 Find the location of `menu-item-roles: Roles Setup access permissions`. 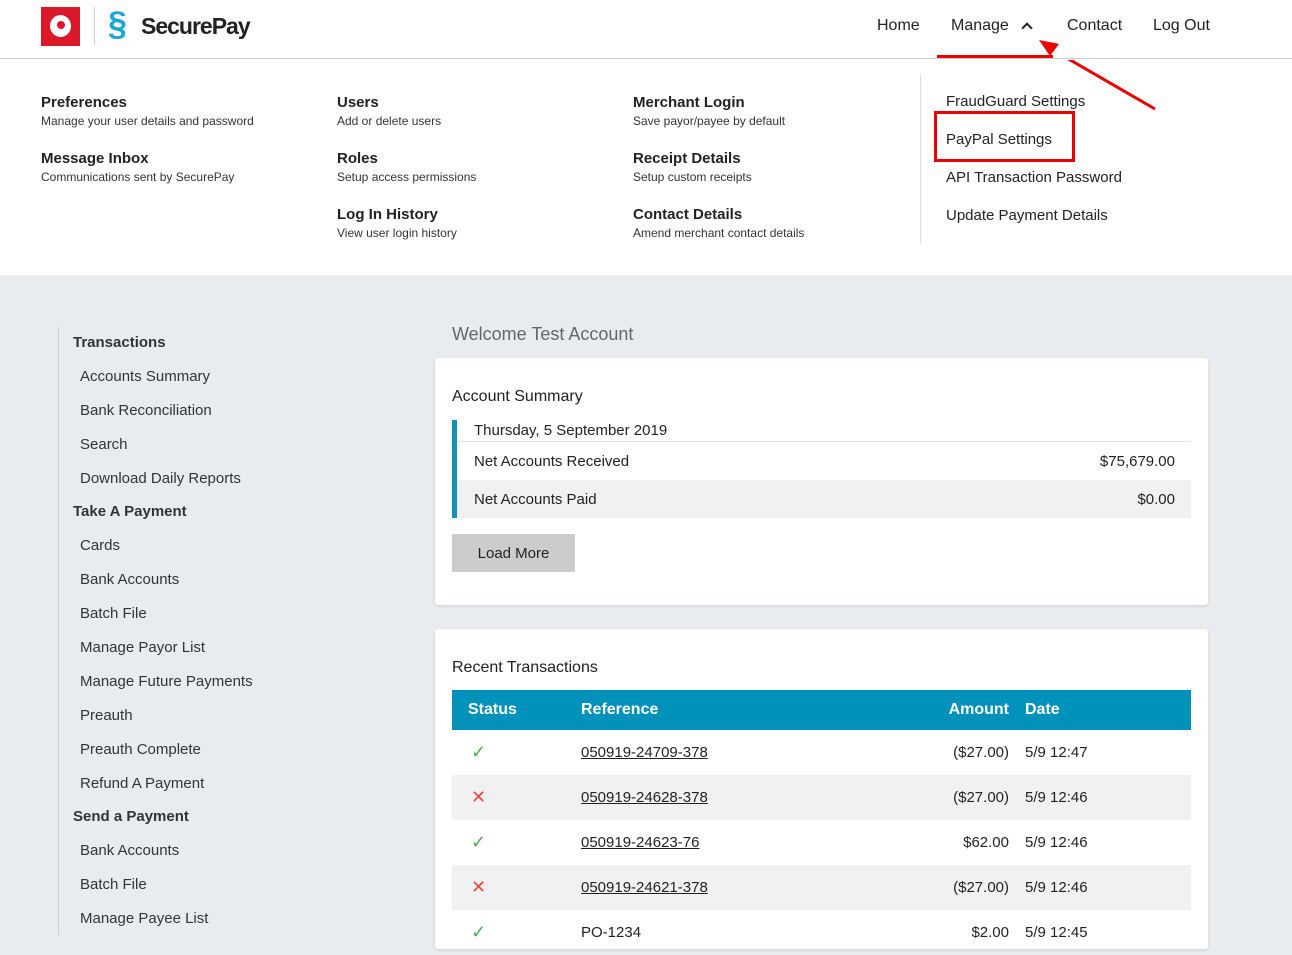

menu-item-roles: Roles Setup access permissions is located at coordinates (406, 167).